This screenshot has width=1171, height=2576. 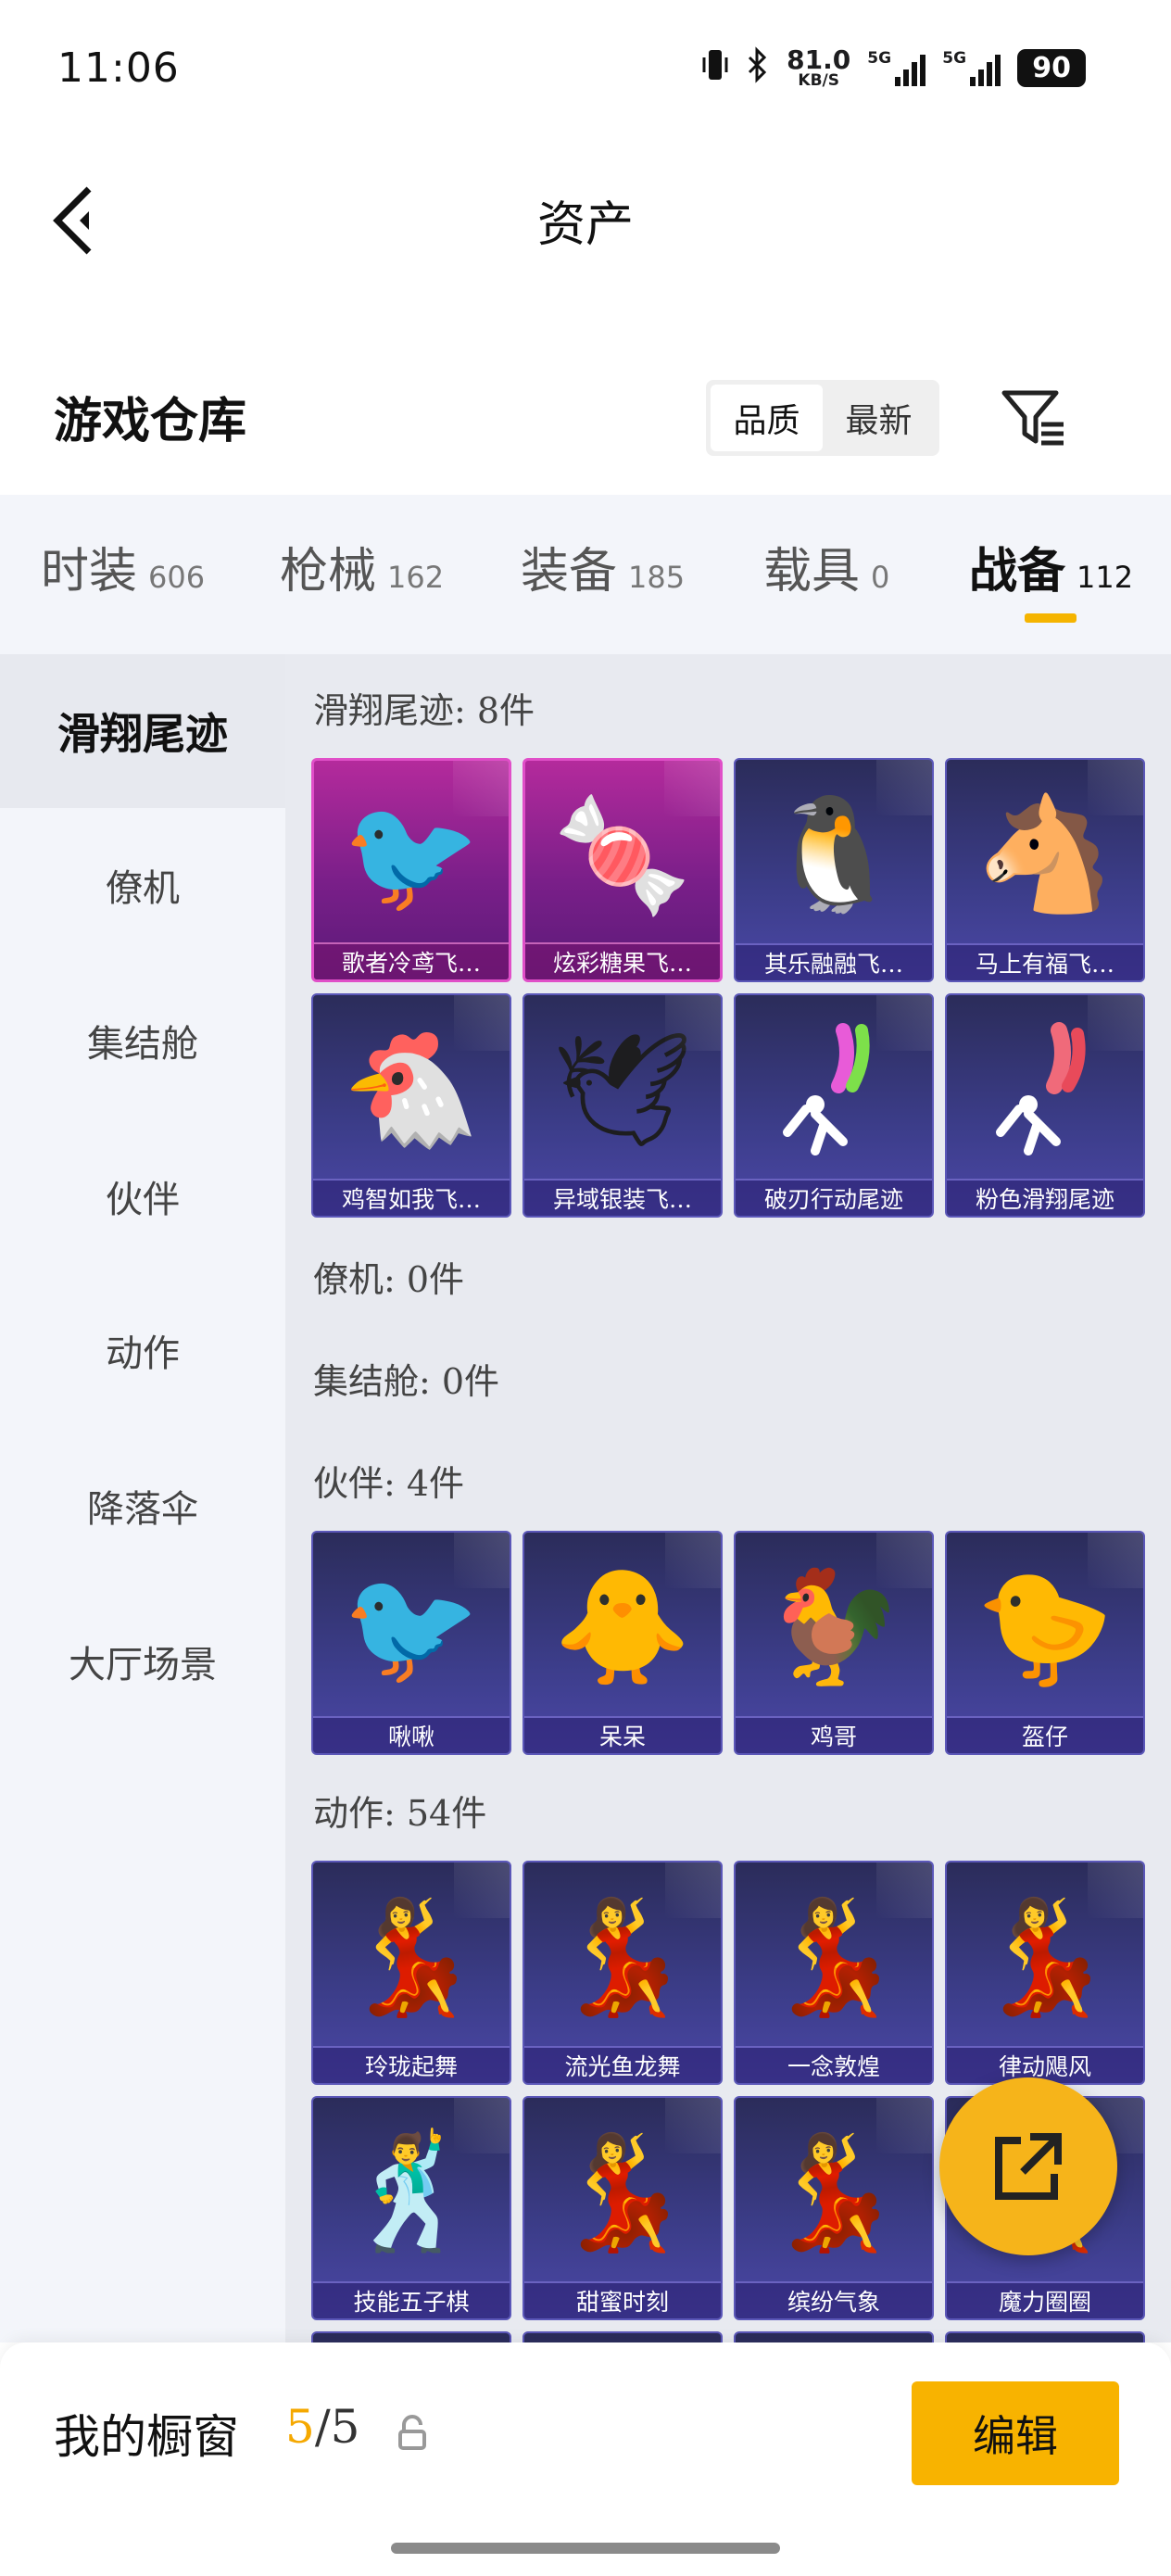 I want to click on category-tabs: 时装 606 枪械 162 装备 185 载具 0 战备 112, so click(x=585, y=574).